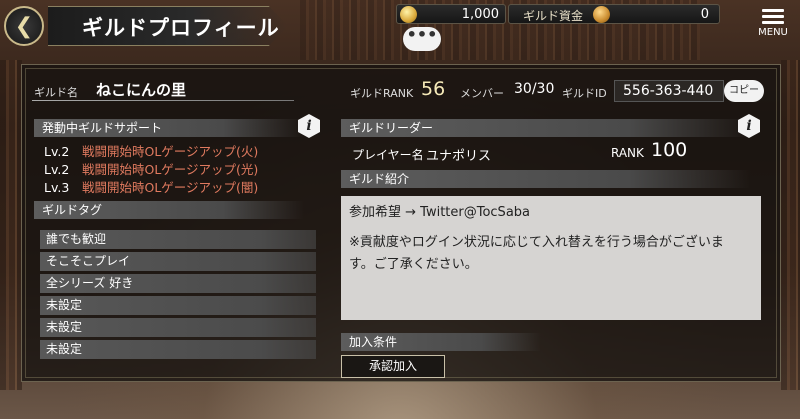 This screenshot has width=800, height=419. Describe the element at coordinates (413, 264) in the screenshot. I see `intro-line: す。ご了承ください。` at that location.